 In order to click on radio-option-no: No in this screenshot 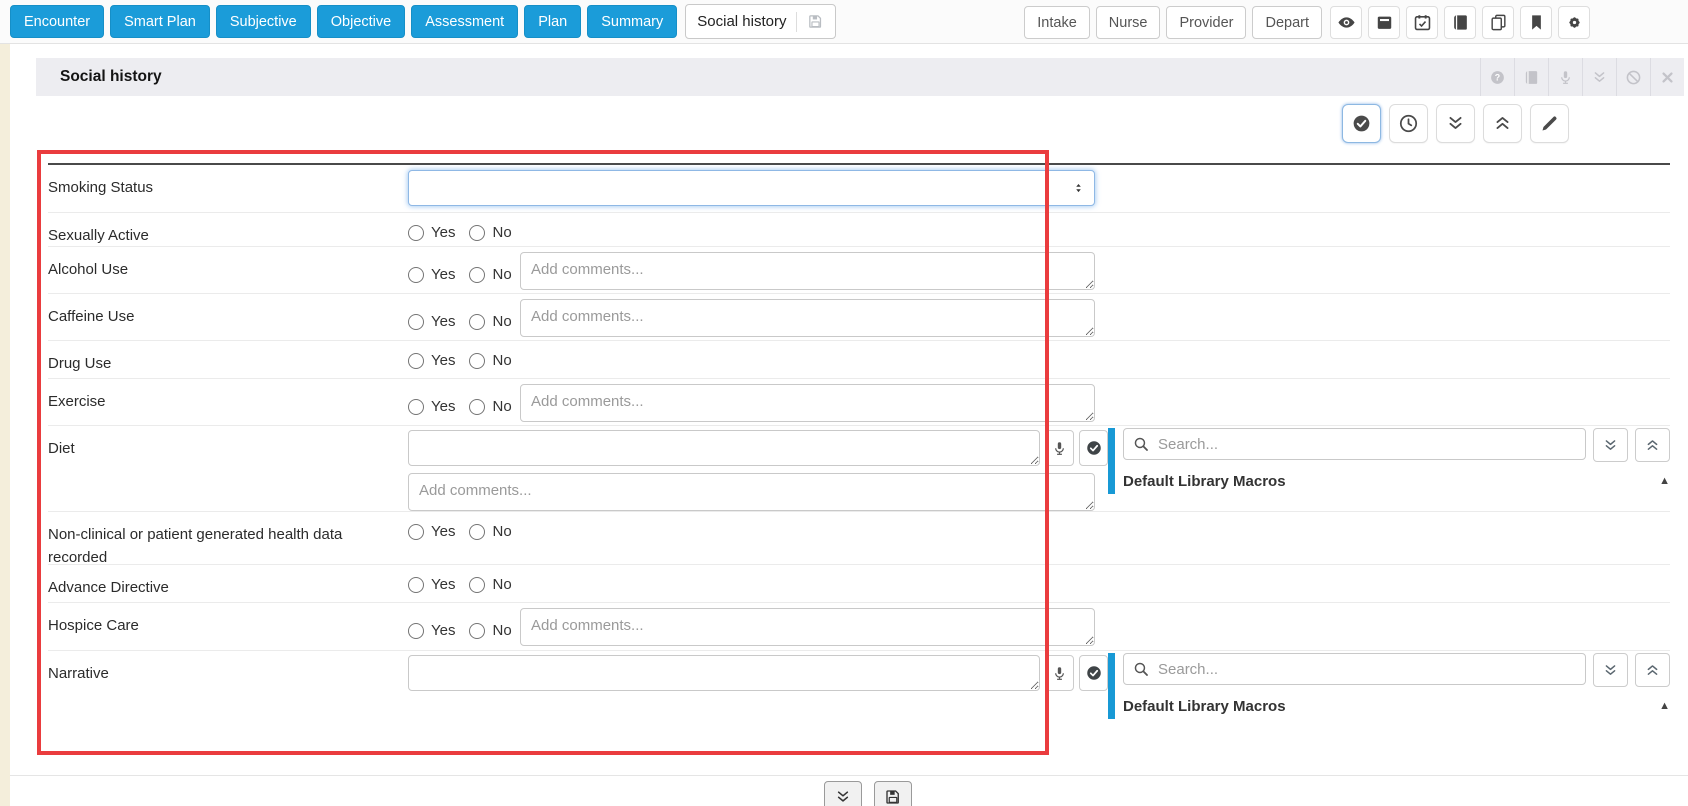, I will do `click(490, 360)`.